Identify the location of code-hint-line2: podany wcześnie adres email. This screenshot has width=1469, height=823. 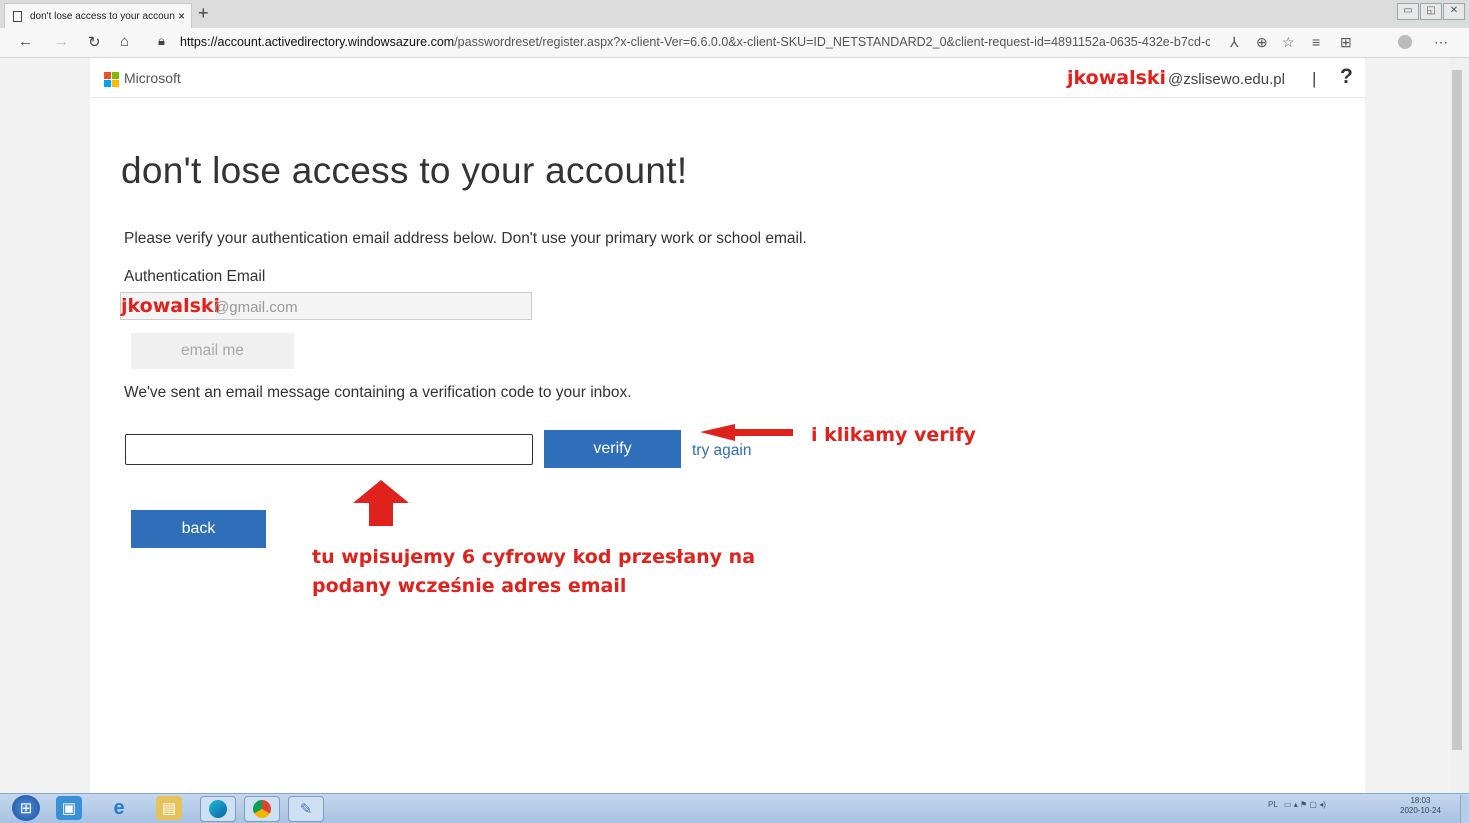
(469, 586).